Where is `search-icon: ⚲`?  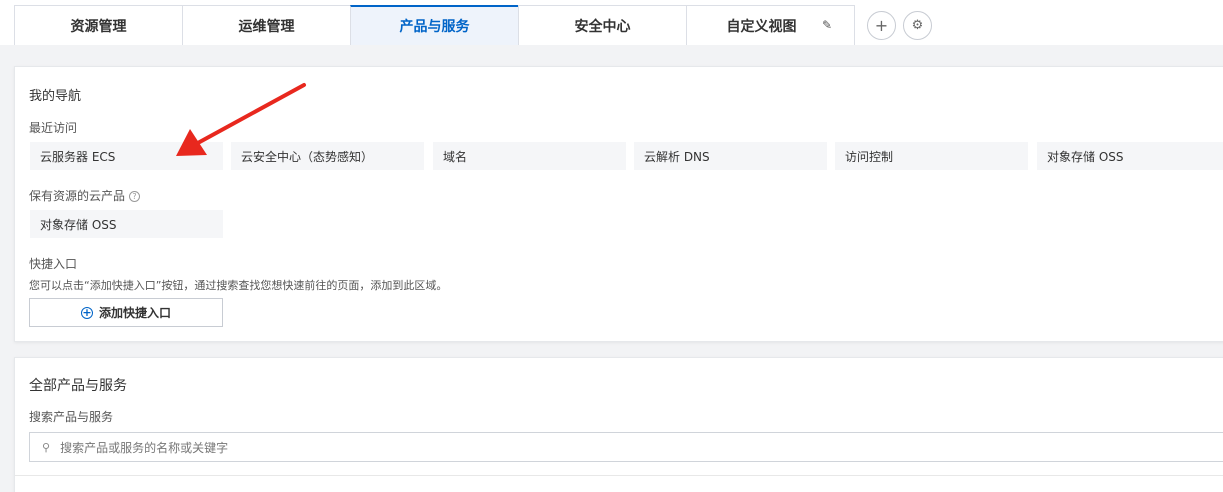 search-icon: ⚲ is located at coordinates (46, 447).